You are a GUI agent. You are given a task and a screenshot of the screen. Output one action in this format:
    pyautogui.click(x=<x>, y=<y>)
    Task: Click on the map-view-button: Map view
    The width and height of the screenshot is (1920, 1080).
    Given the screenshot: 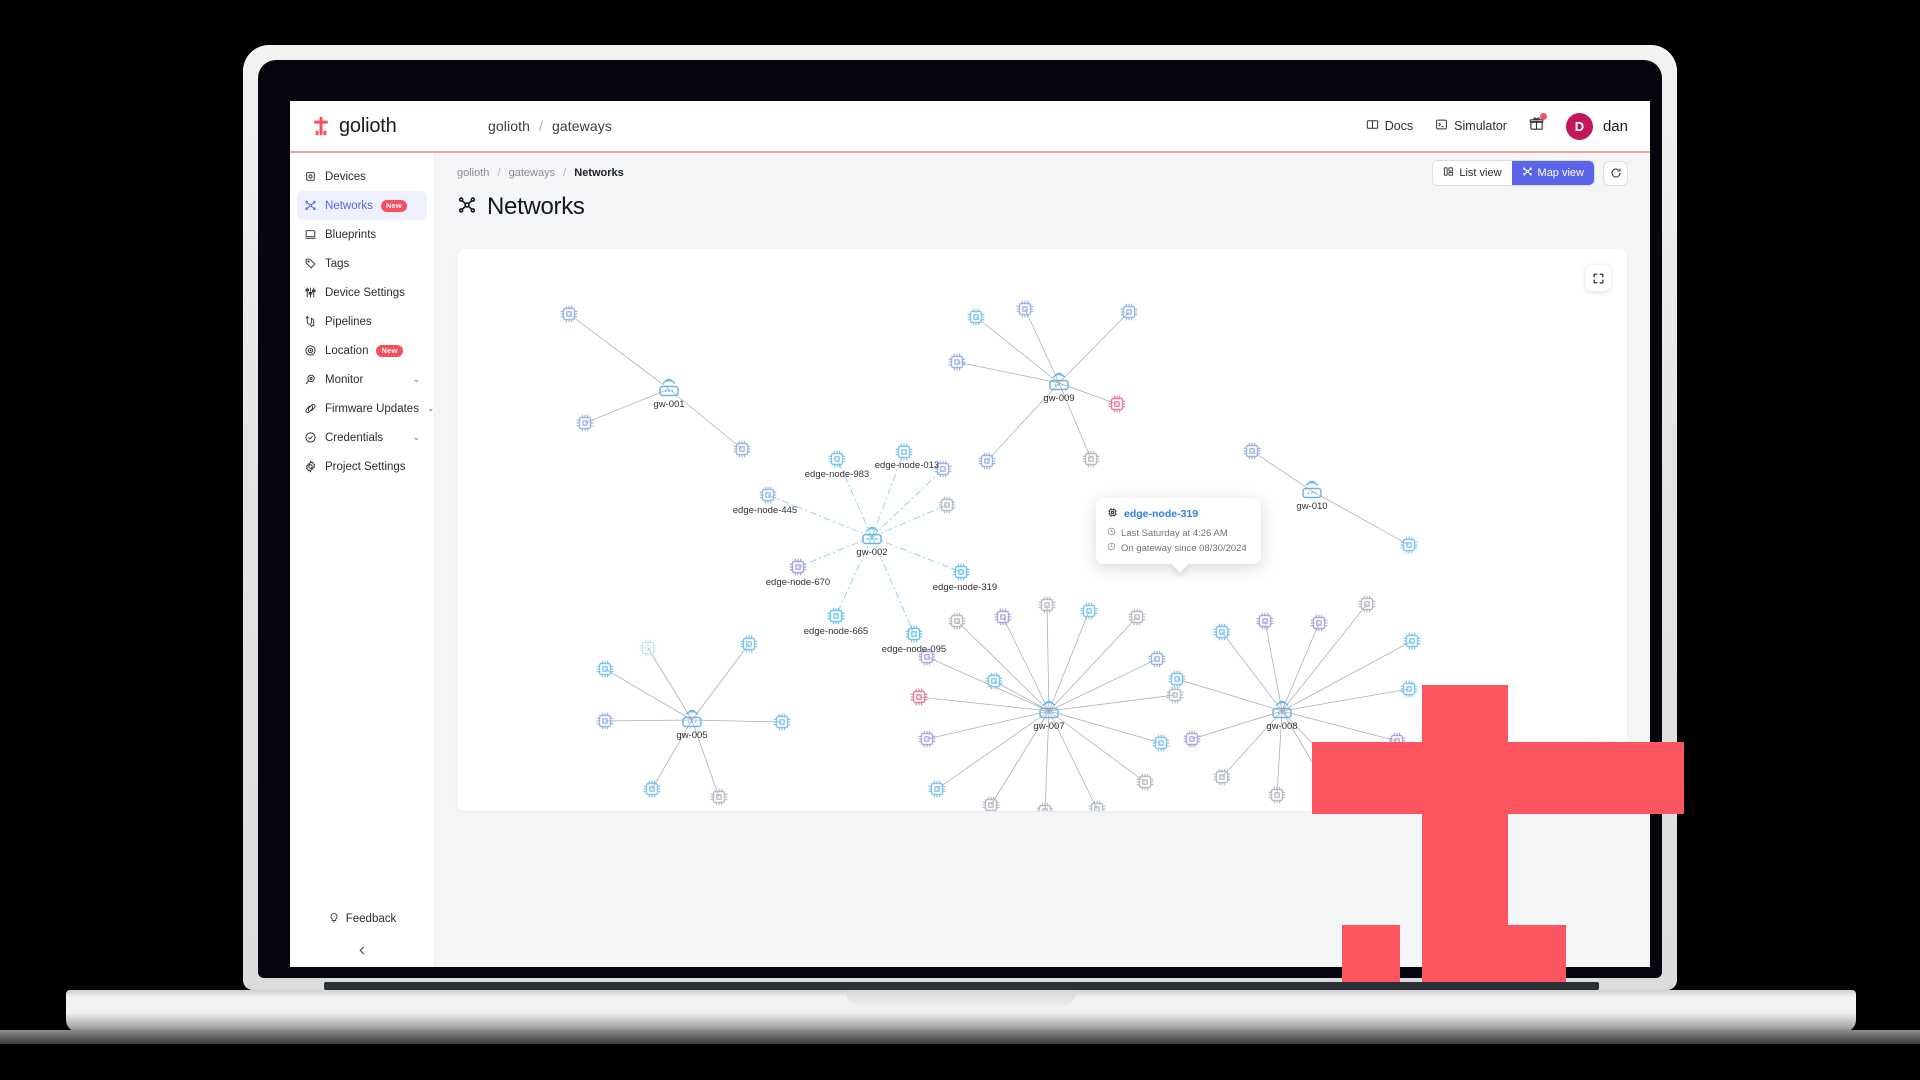 What is the action you would take?
    pyautogui.click(x=1552, y=173)
    